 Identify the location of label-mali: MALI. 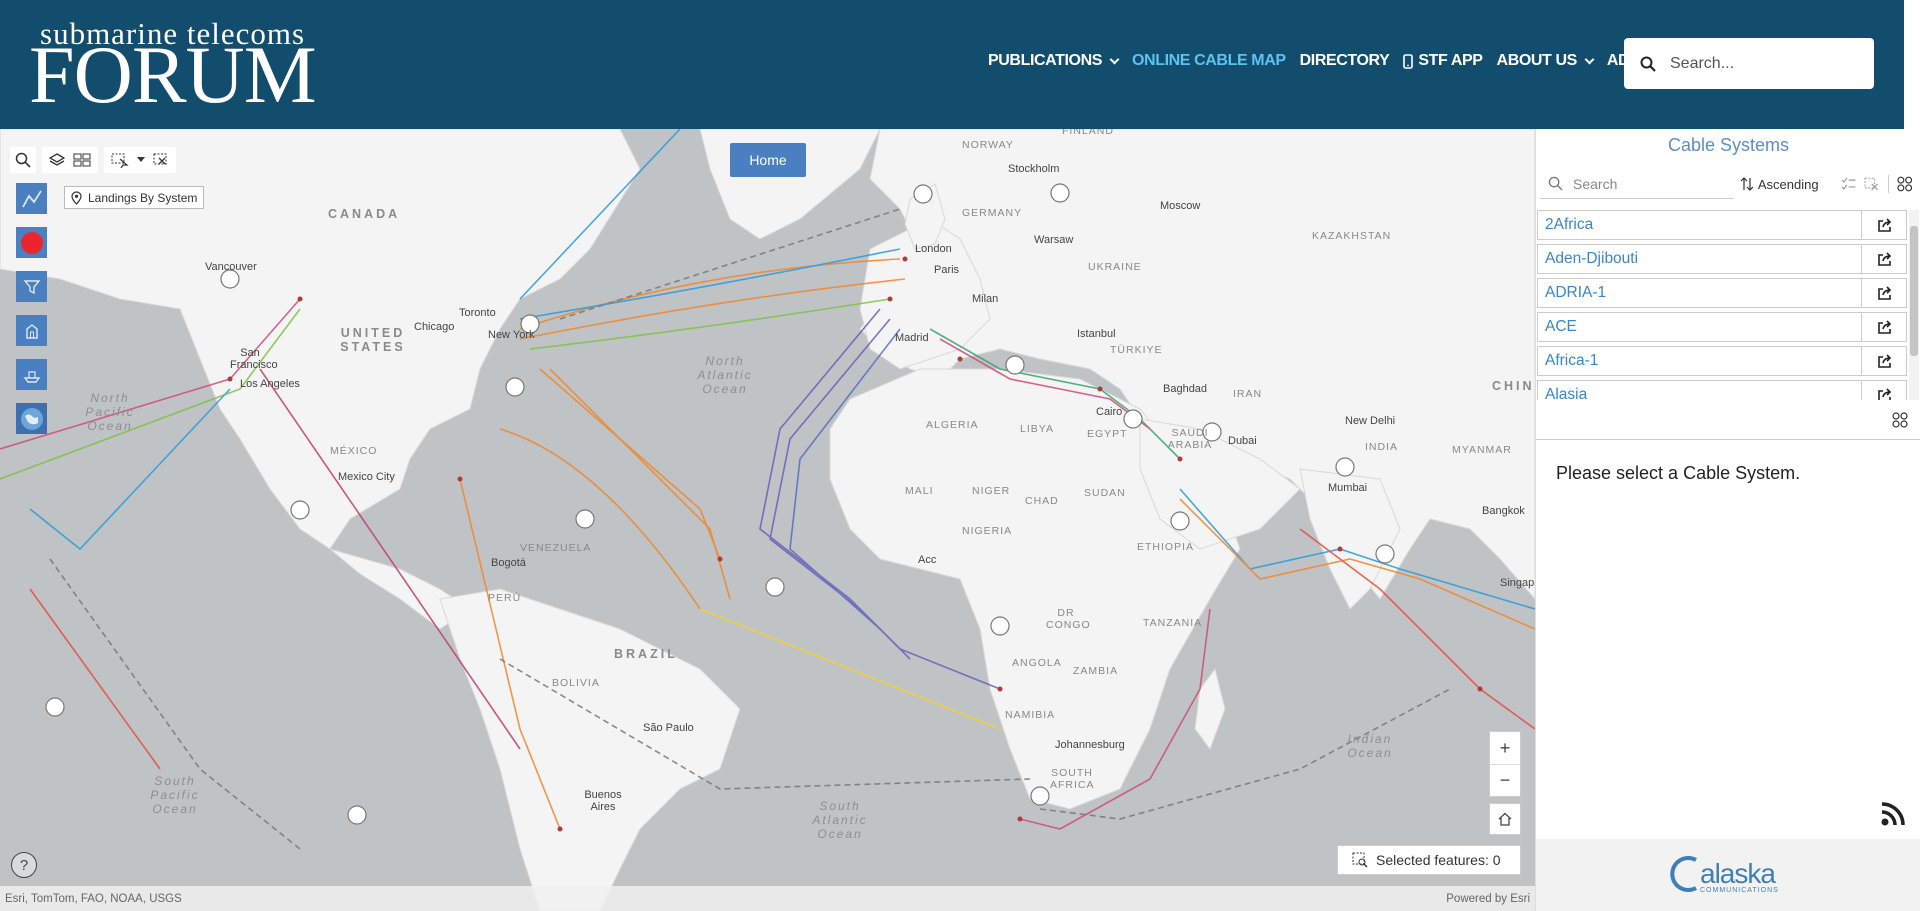
(919, 491).